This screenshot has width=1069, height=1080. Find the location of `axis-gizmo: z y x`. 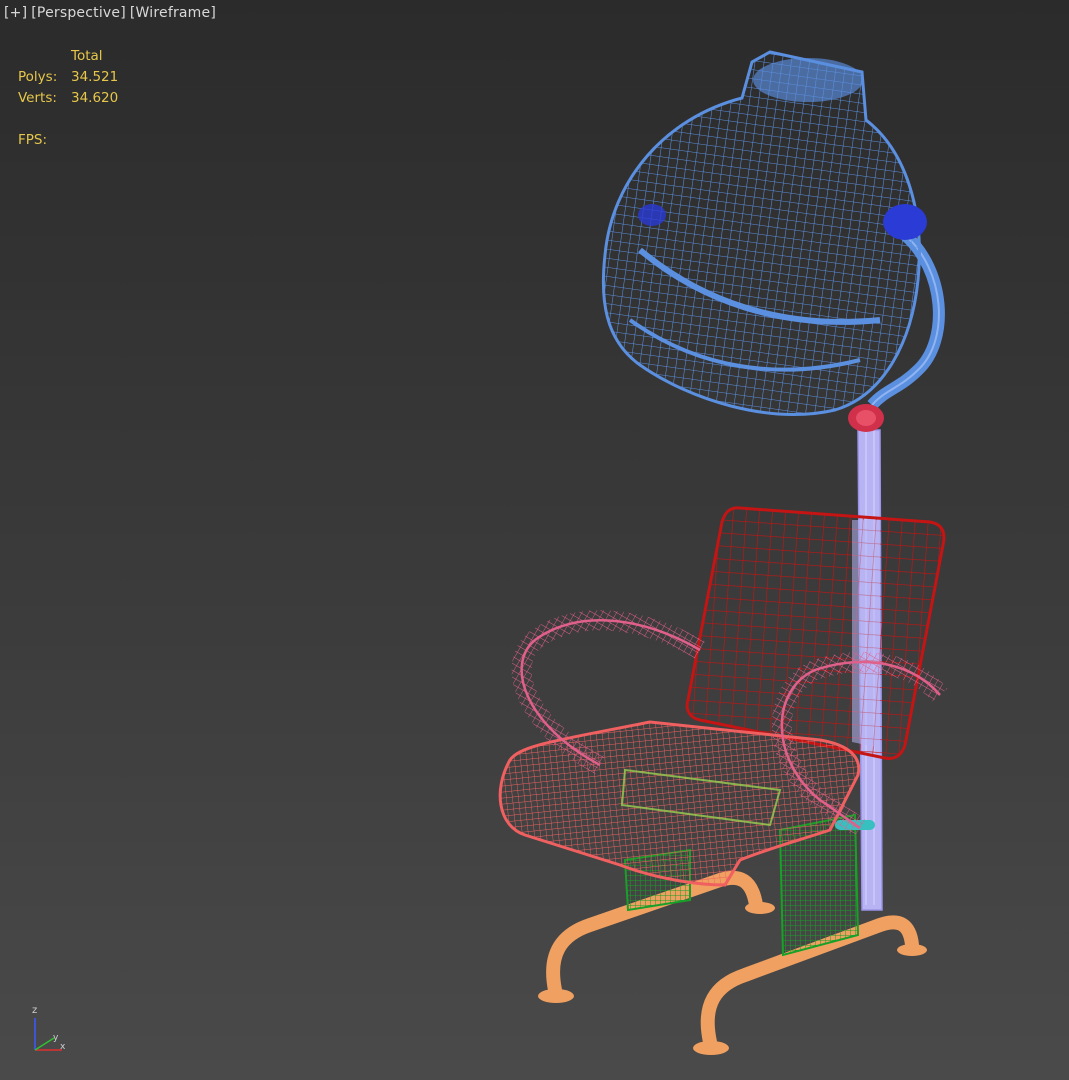

axis-gizmo: z y x is located at coordinates (49, 1028).